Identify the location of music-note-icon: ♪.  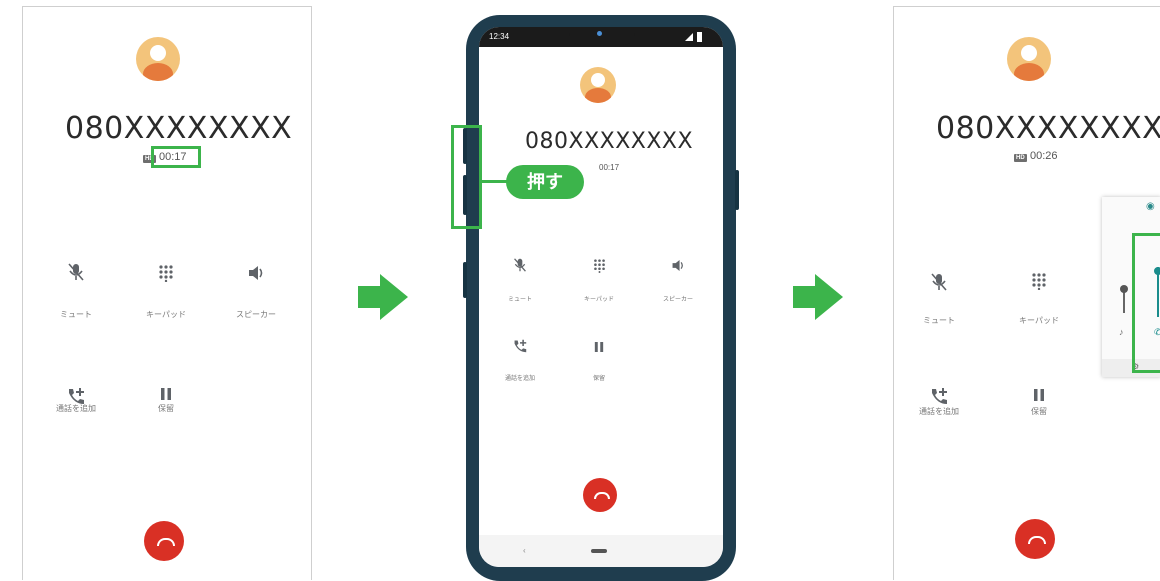
(1121, 332).